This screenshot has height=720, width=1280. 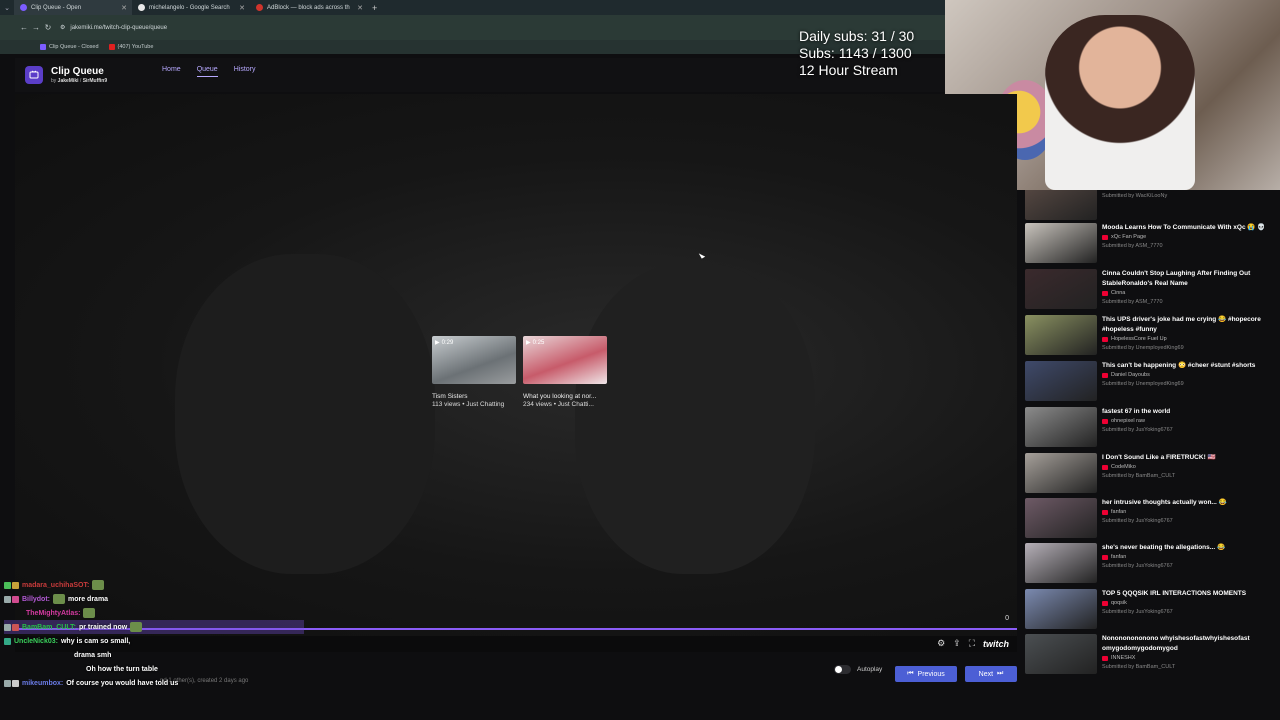 What do you see at coordinates (15, 585) in the screenshot?
I see `bits-badge-icon` at bounding box center [15, 585].